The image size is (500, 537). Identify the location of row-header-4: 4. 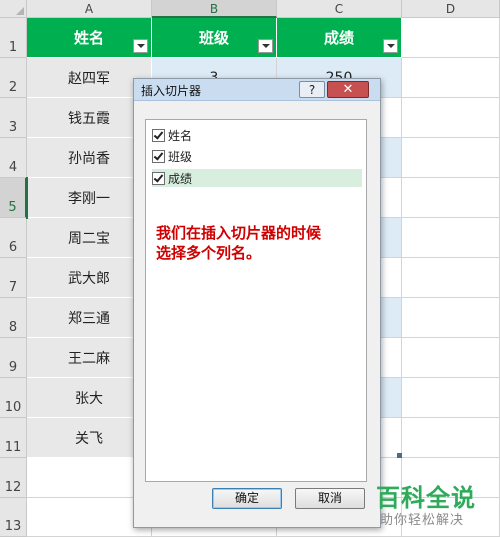
(13, 158).